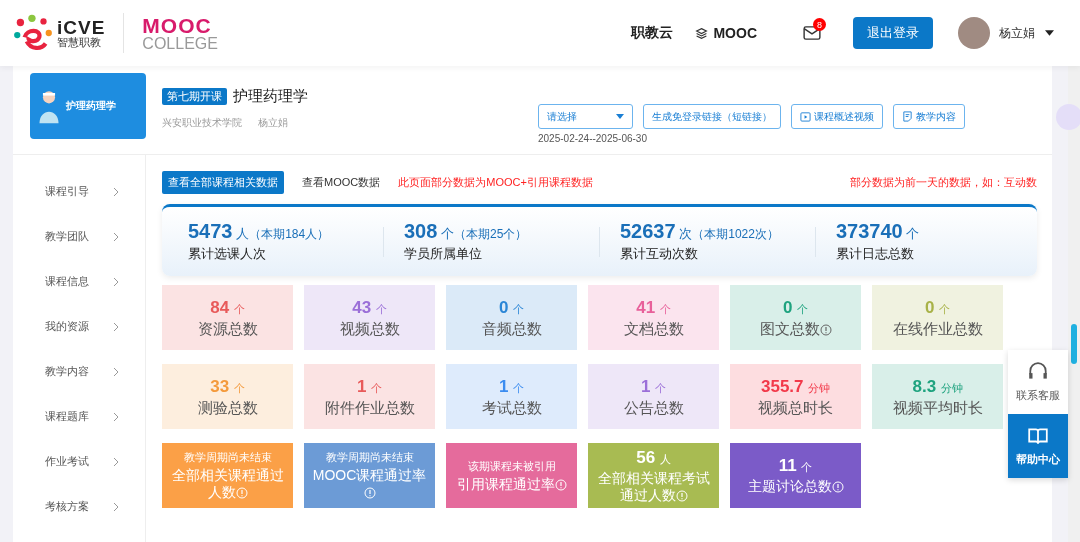 This screenshot has width=1080, height=542. Describe the element at coordinates (202, 123) in the screenshot. I see `school-name: 兴安职业技术学院` at that location.